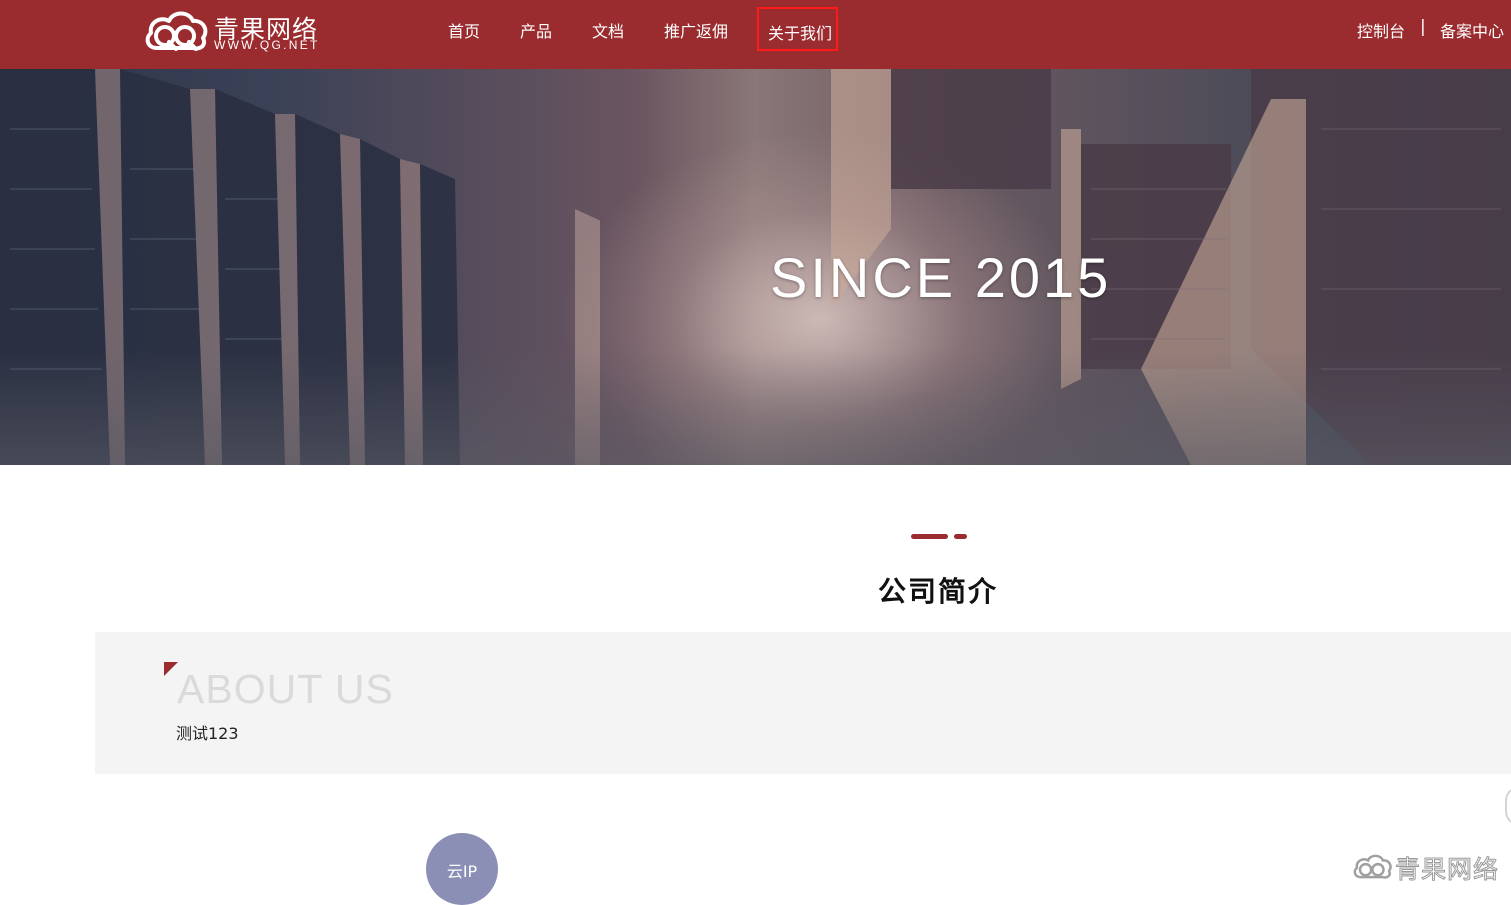 Image resolution: width=1511 pixels, height=905 pixels. I want to click on nav-docs: 文档, so click(608, 30).